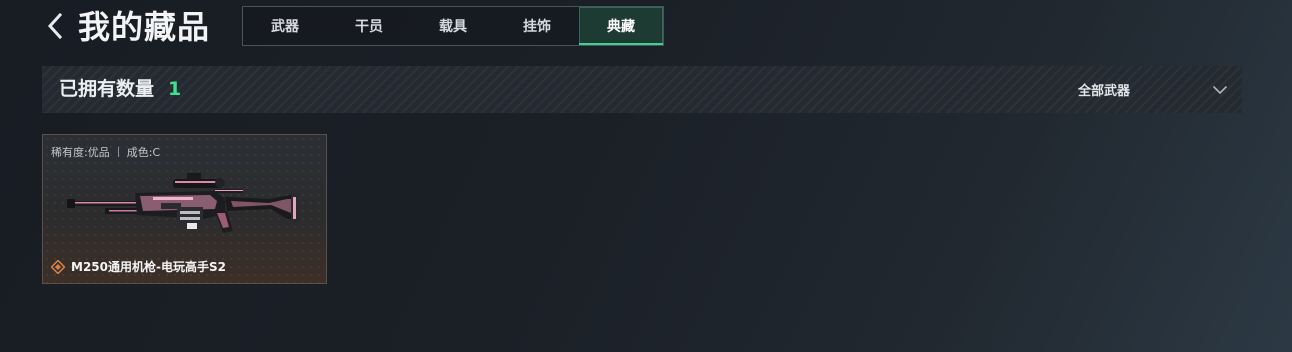 The image size is (1292, 352). Describe the element at coordinates (148, 267) in the screenshot. I see `item-name: M250通用机枪-电玩高手S2` at that location.